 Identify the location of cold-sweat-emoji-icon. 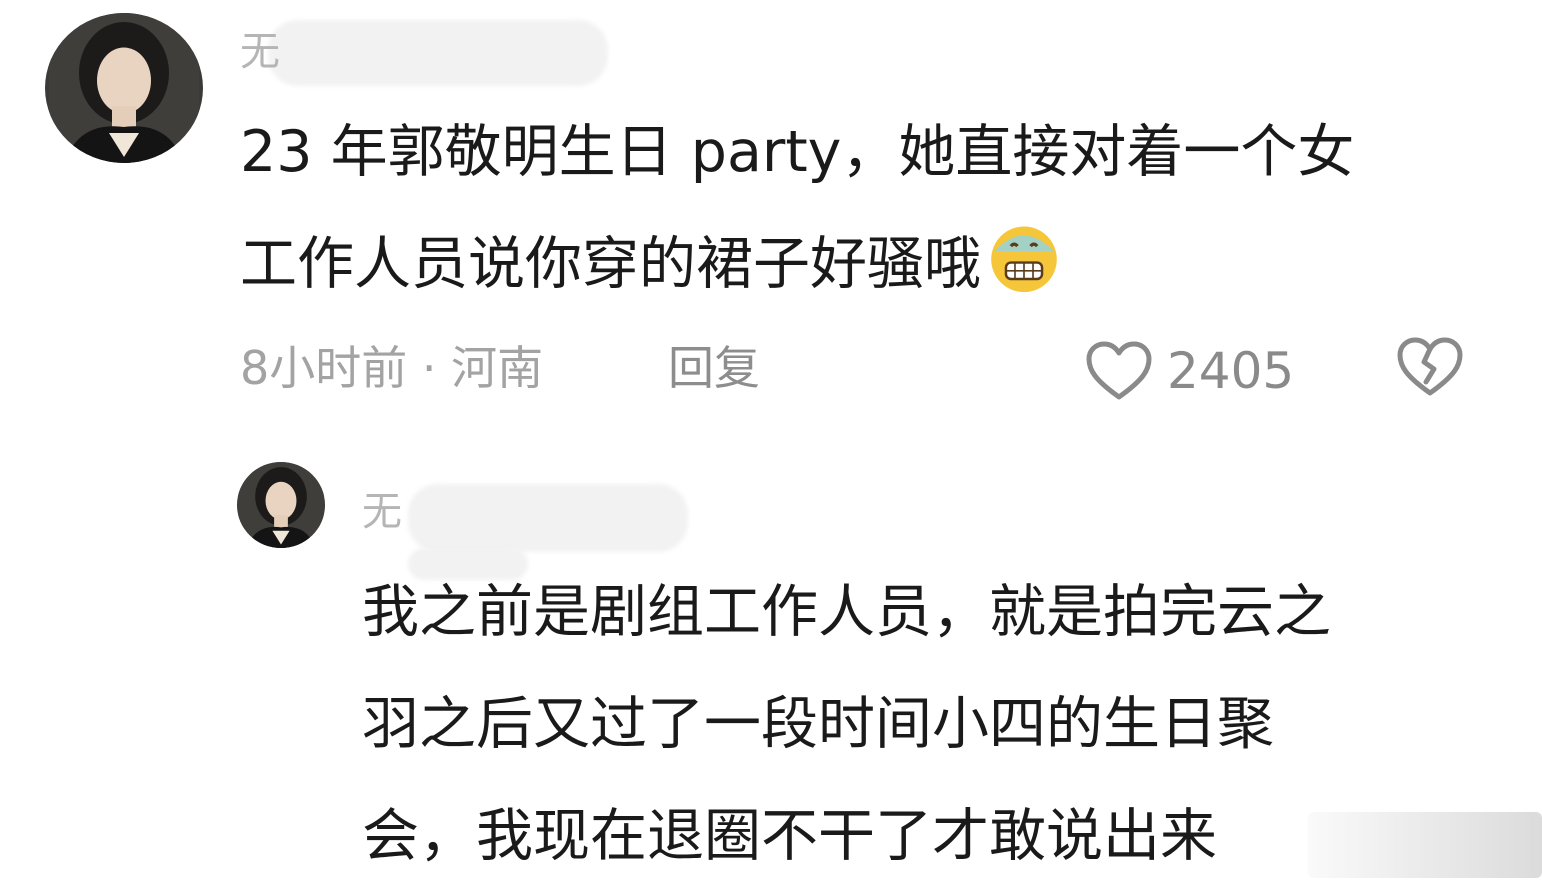
(1024, 256).